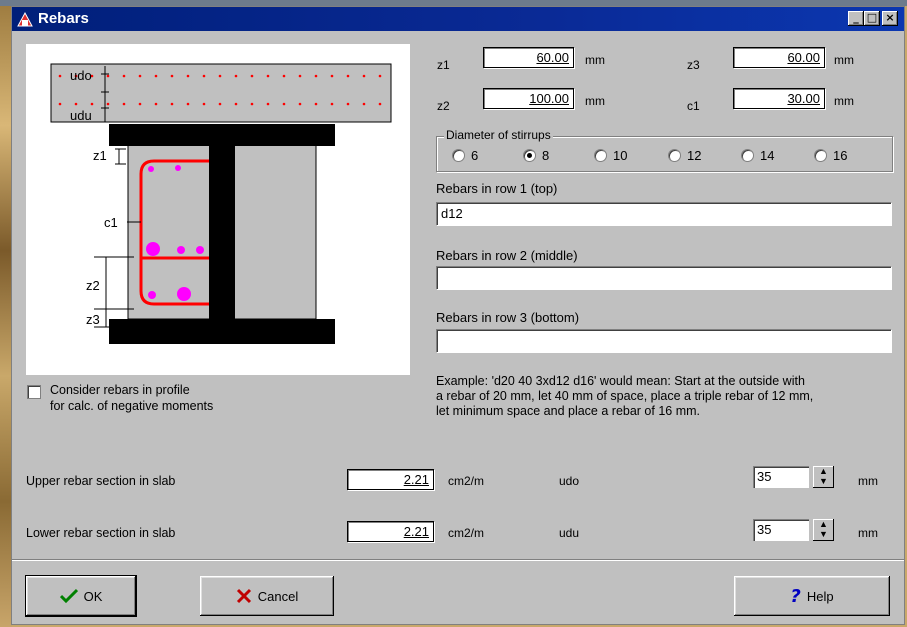 The height and width of the screenshot is (627, 907). Describe the element at coordinates (779, 57) in the screenshot. I see `z3-field: 60.00` at that location.